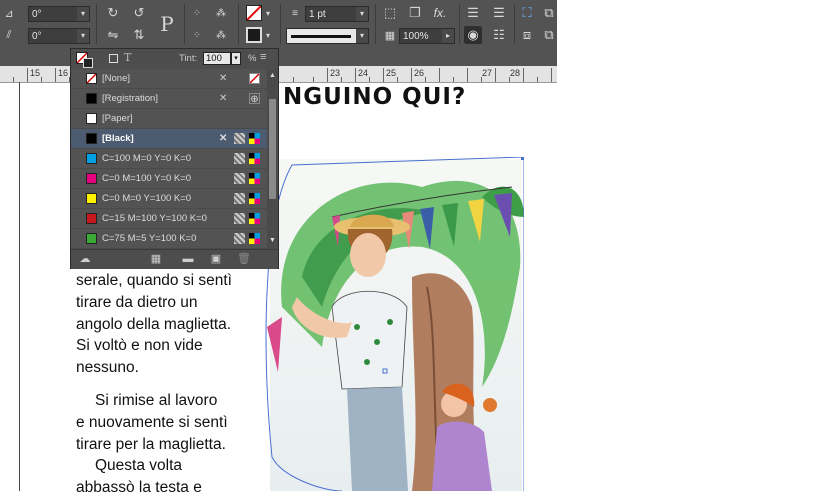  Describe the element at coordinates (487, 73) in the screenshot. I see `ruler-label: 27` at that location.